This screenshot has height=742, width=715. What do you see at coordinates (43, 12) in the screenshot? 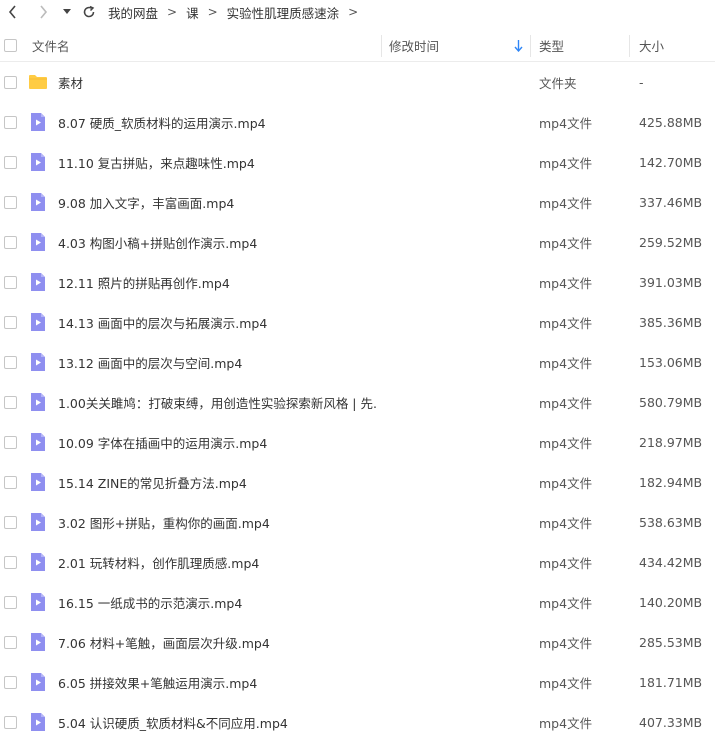
I see `forward-button` at bounding box center [43, 12].